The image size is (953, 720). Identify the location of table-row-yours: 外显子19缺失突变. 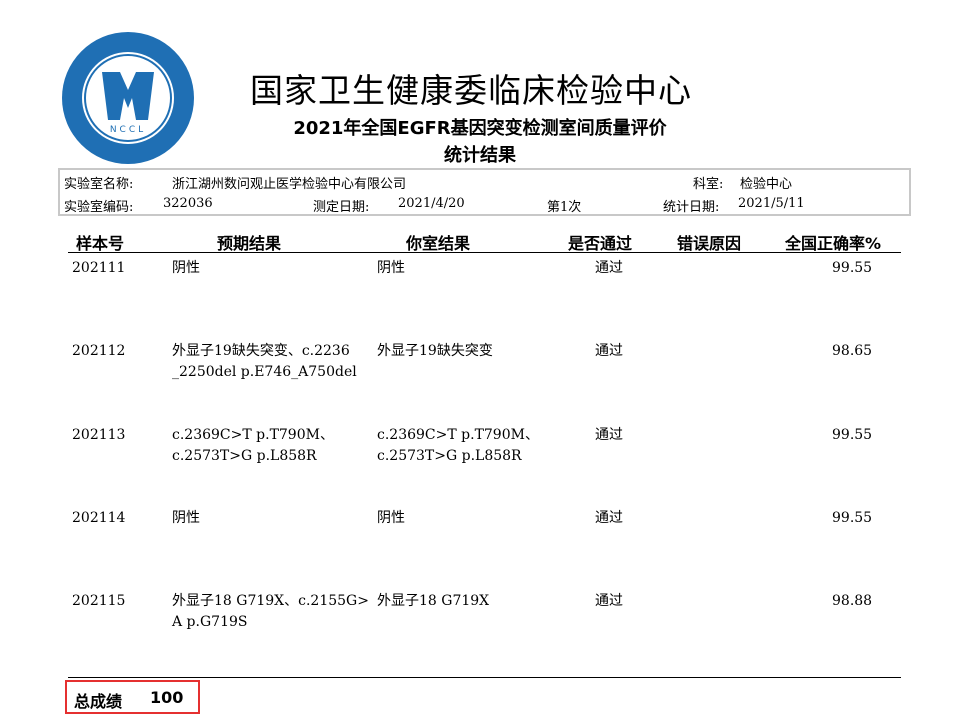
(435, 351).